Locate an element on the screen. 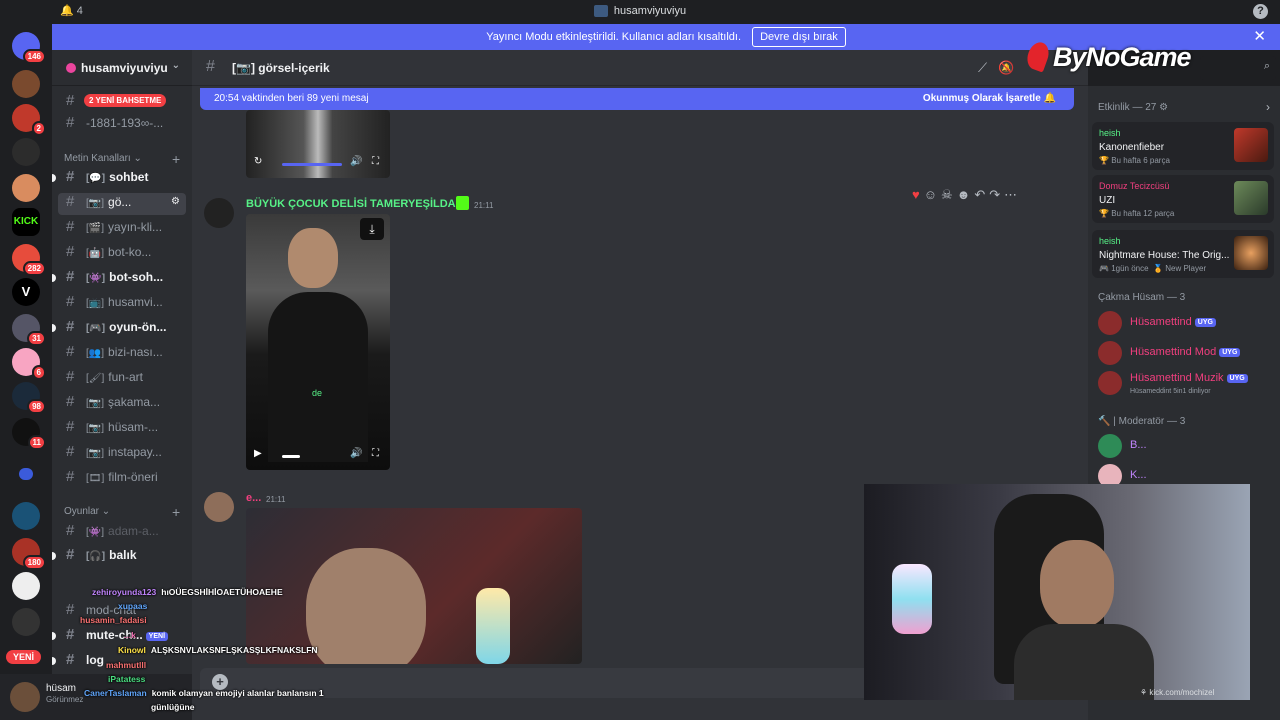  skull-icon: ☠ is located at coordinates (949, 194).